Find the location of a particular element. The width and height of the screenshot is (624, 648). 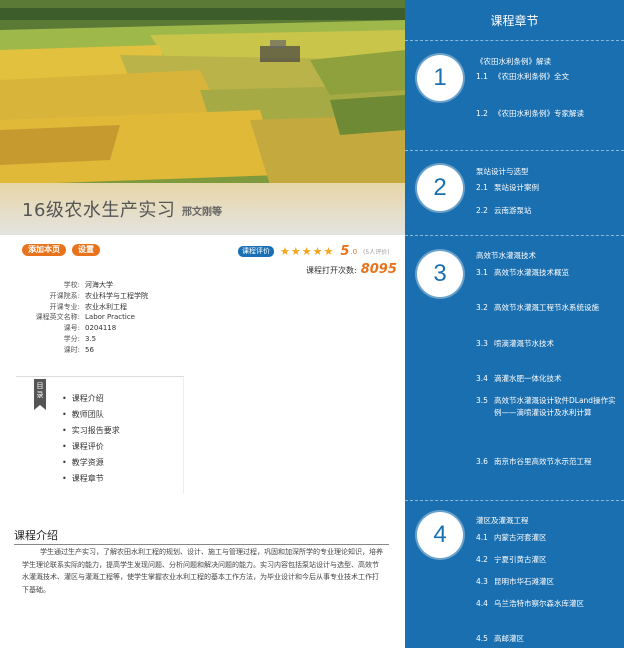

chapter-title: 高效节水灌溉技术 is located at coordinates (506, 255).